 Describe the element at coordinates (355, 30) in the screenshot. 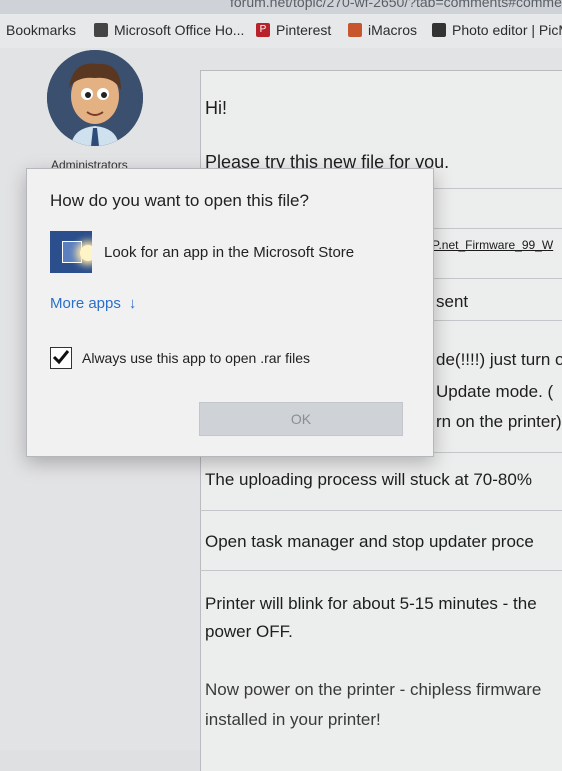

I see `imacros-icon` at that location.